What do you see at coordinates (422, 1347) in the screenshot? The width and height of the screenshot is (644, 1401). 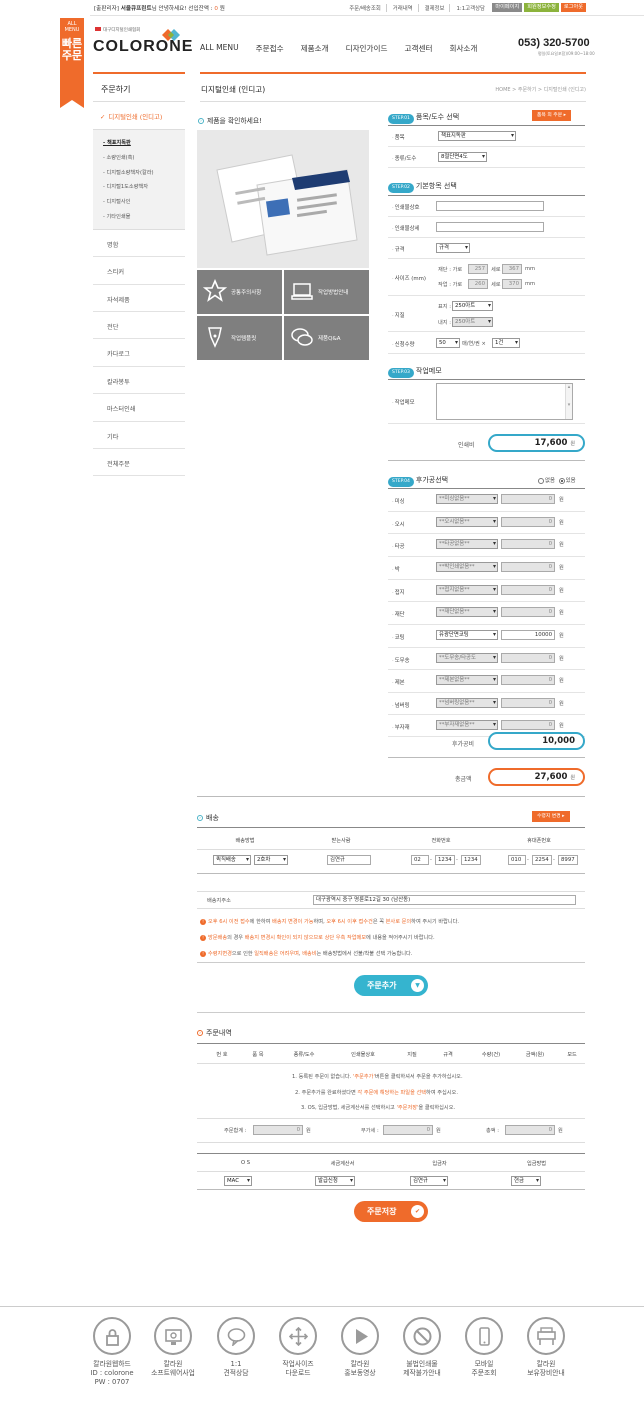 I see `footer-link: 불법인쇄물 제작불가안내` at bounding box center [422, 1347].